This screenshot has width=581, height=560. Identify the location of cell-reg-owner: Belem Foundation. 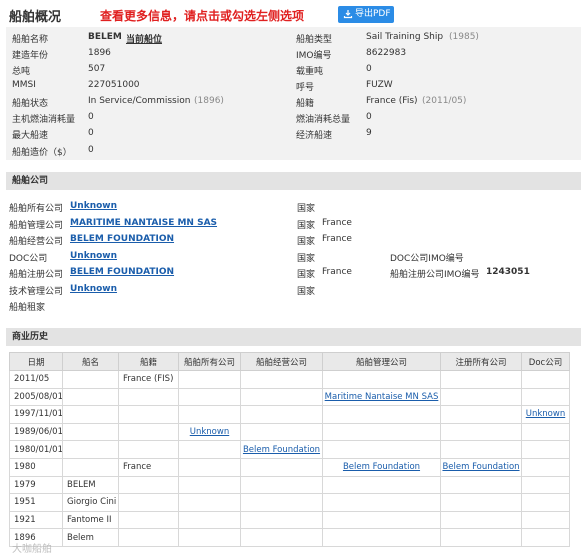
(481, 467).